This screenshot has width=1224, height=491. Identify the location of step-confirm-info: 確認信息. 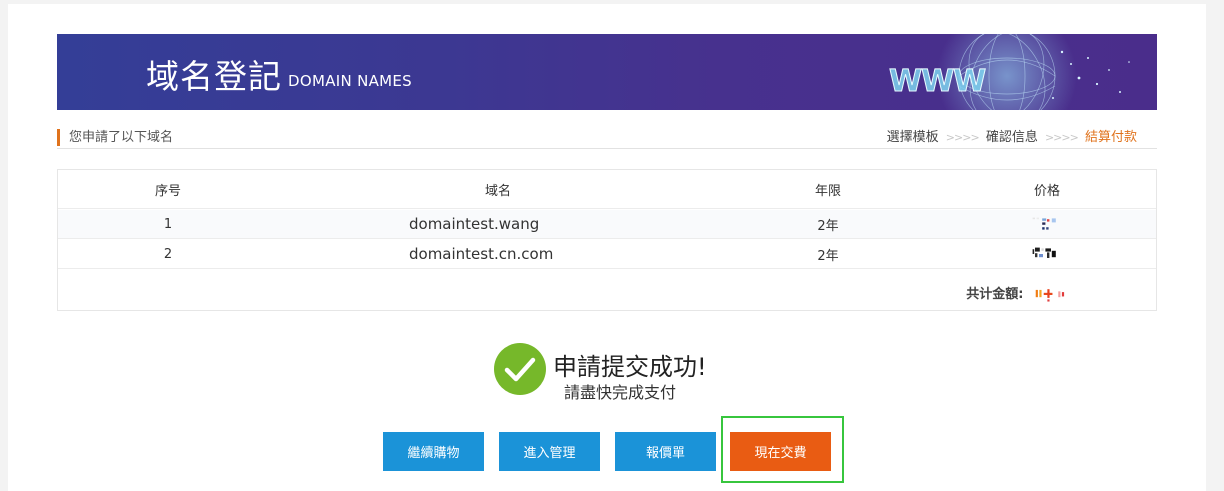
(1011, 137).